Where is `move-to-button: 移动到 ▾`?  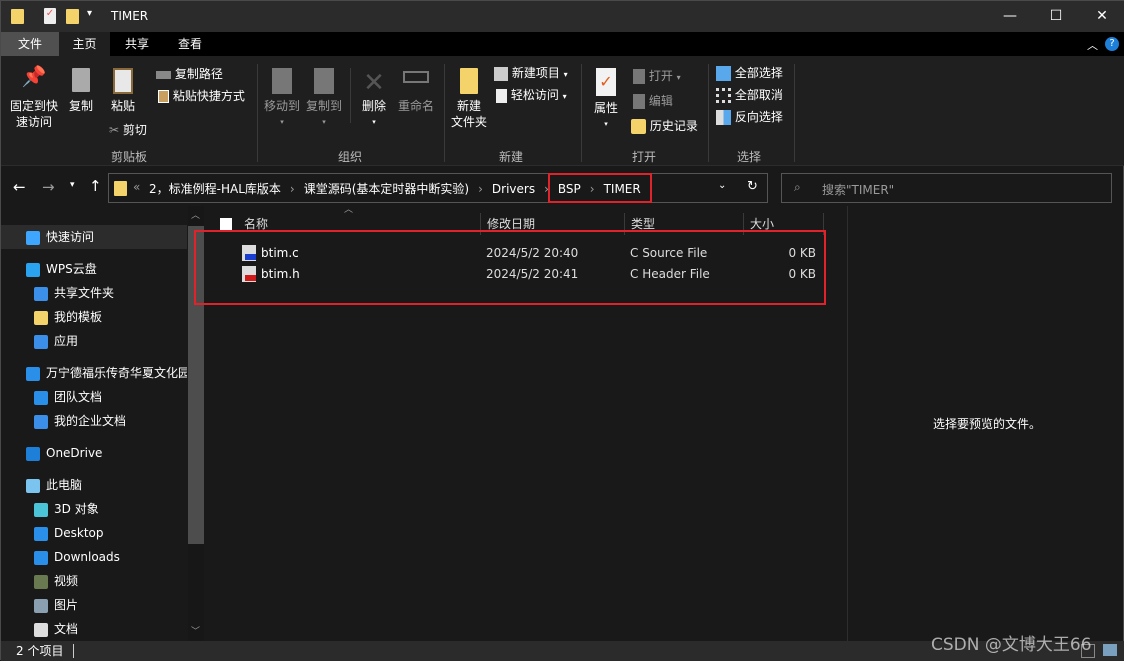
move-to-button: 移动到 ▾ is located at coordinates (282, 99).